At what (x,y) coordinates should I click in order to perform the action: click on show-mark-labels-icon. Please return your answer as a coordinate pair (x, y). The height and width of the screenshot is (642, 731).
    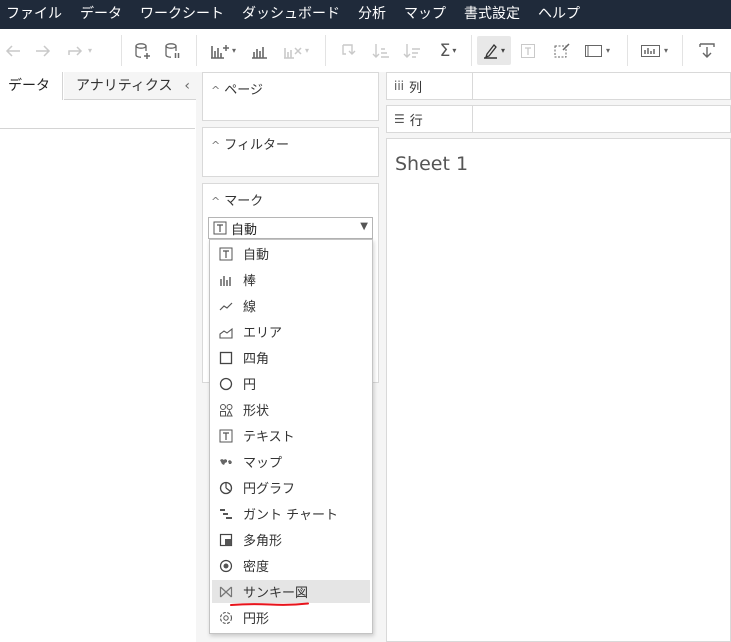
    Looking at the image, I should click on (528, 50).